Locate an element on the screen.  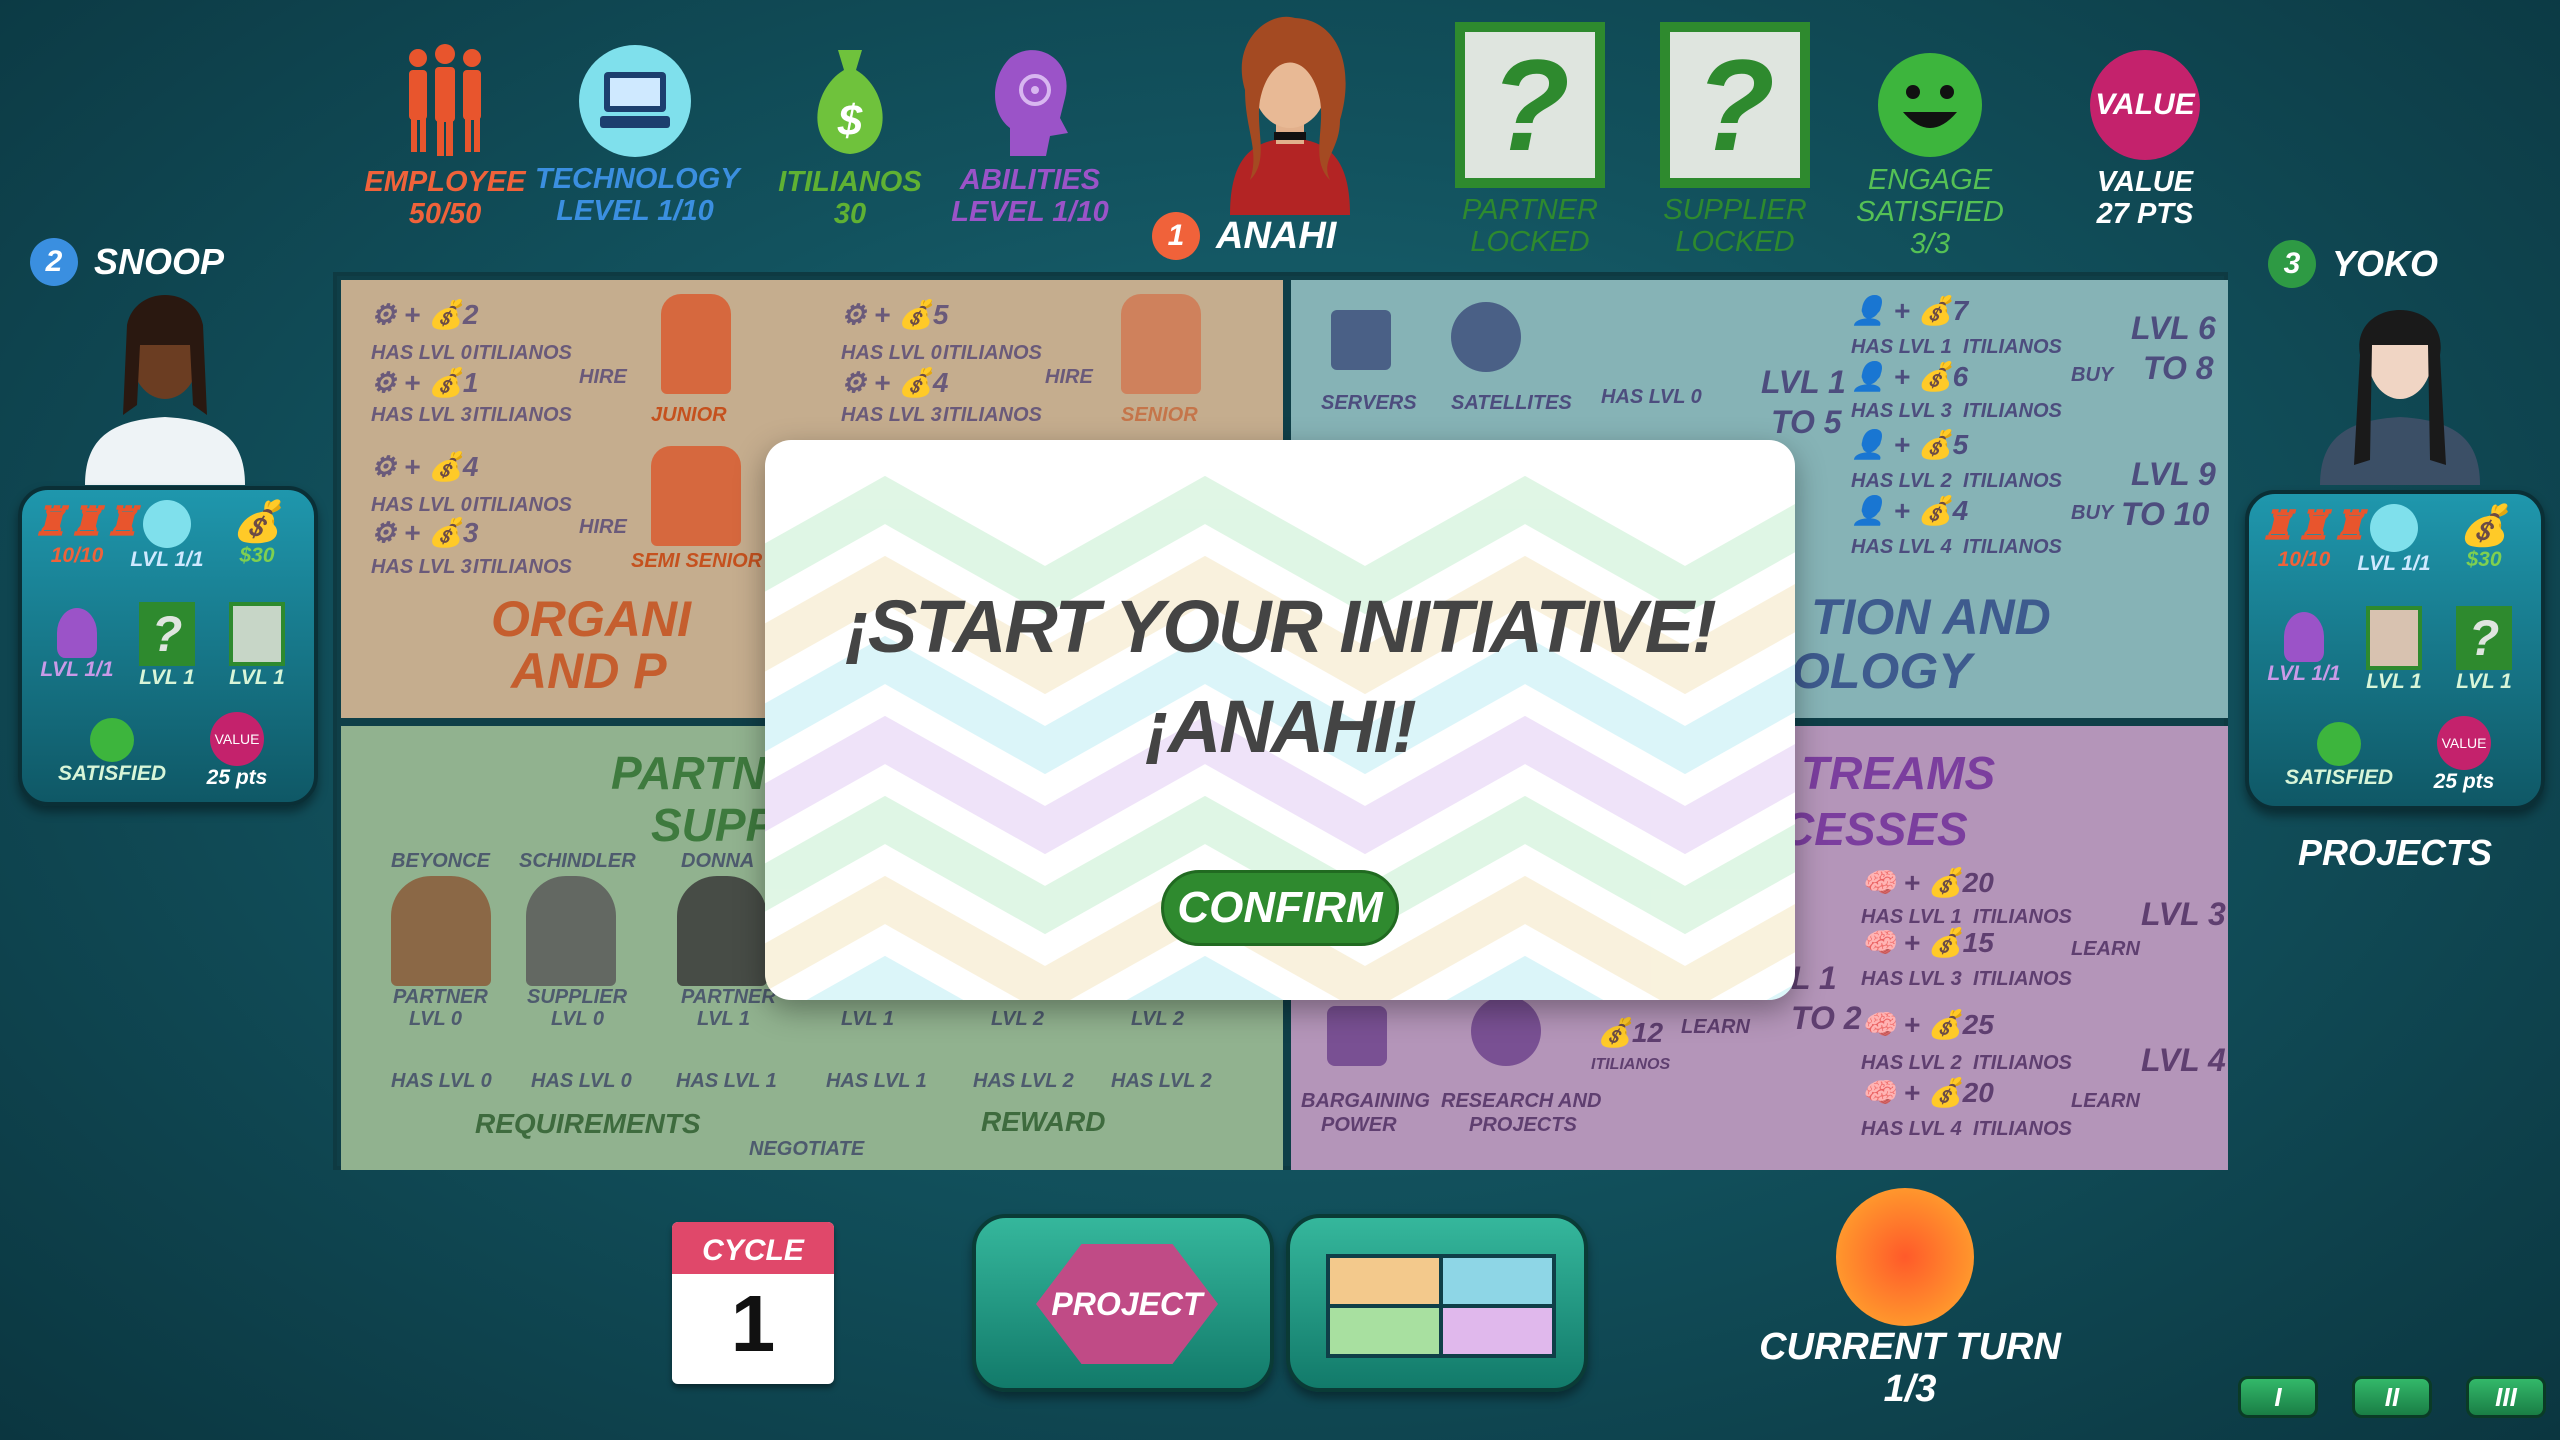
semi-senior-worker-icon is located at coordinates (696, 496).